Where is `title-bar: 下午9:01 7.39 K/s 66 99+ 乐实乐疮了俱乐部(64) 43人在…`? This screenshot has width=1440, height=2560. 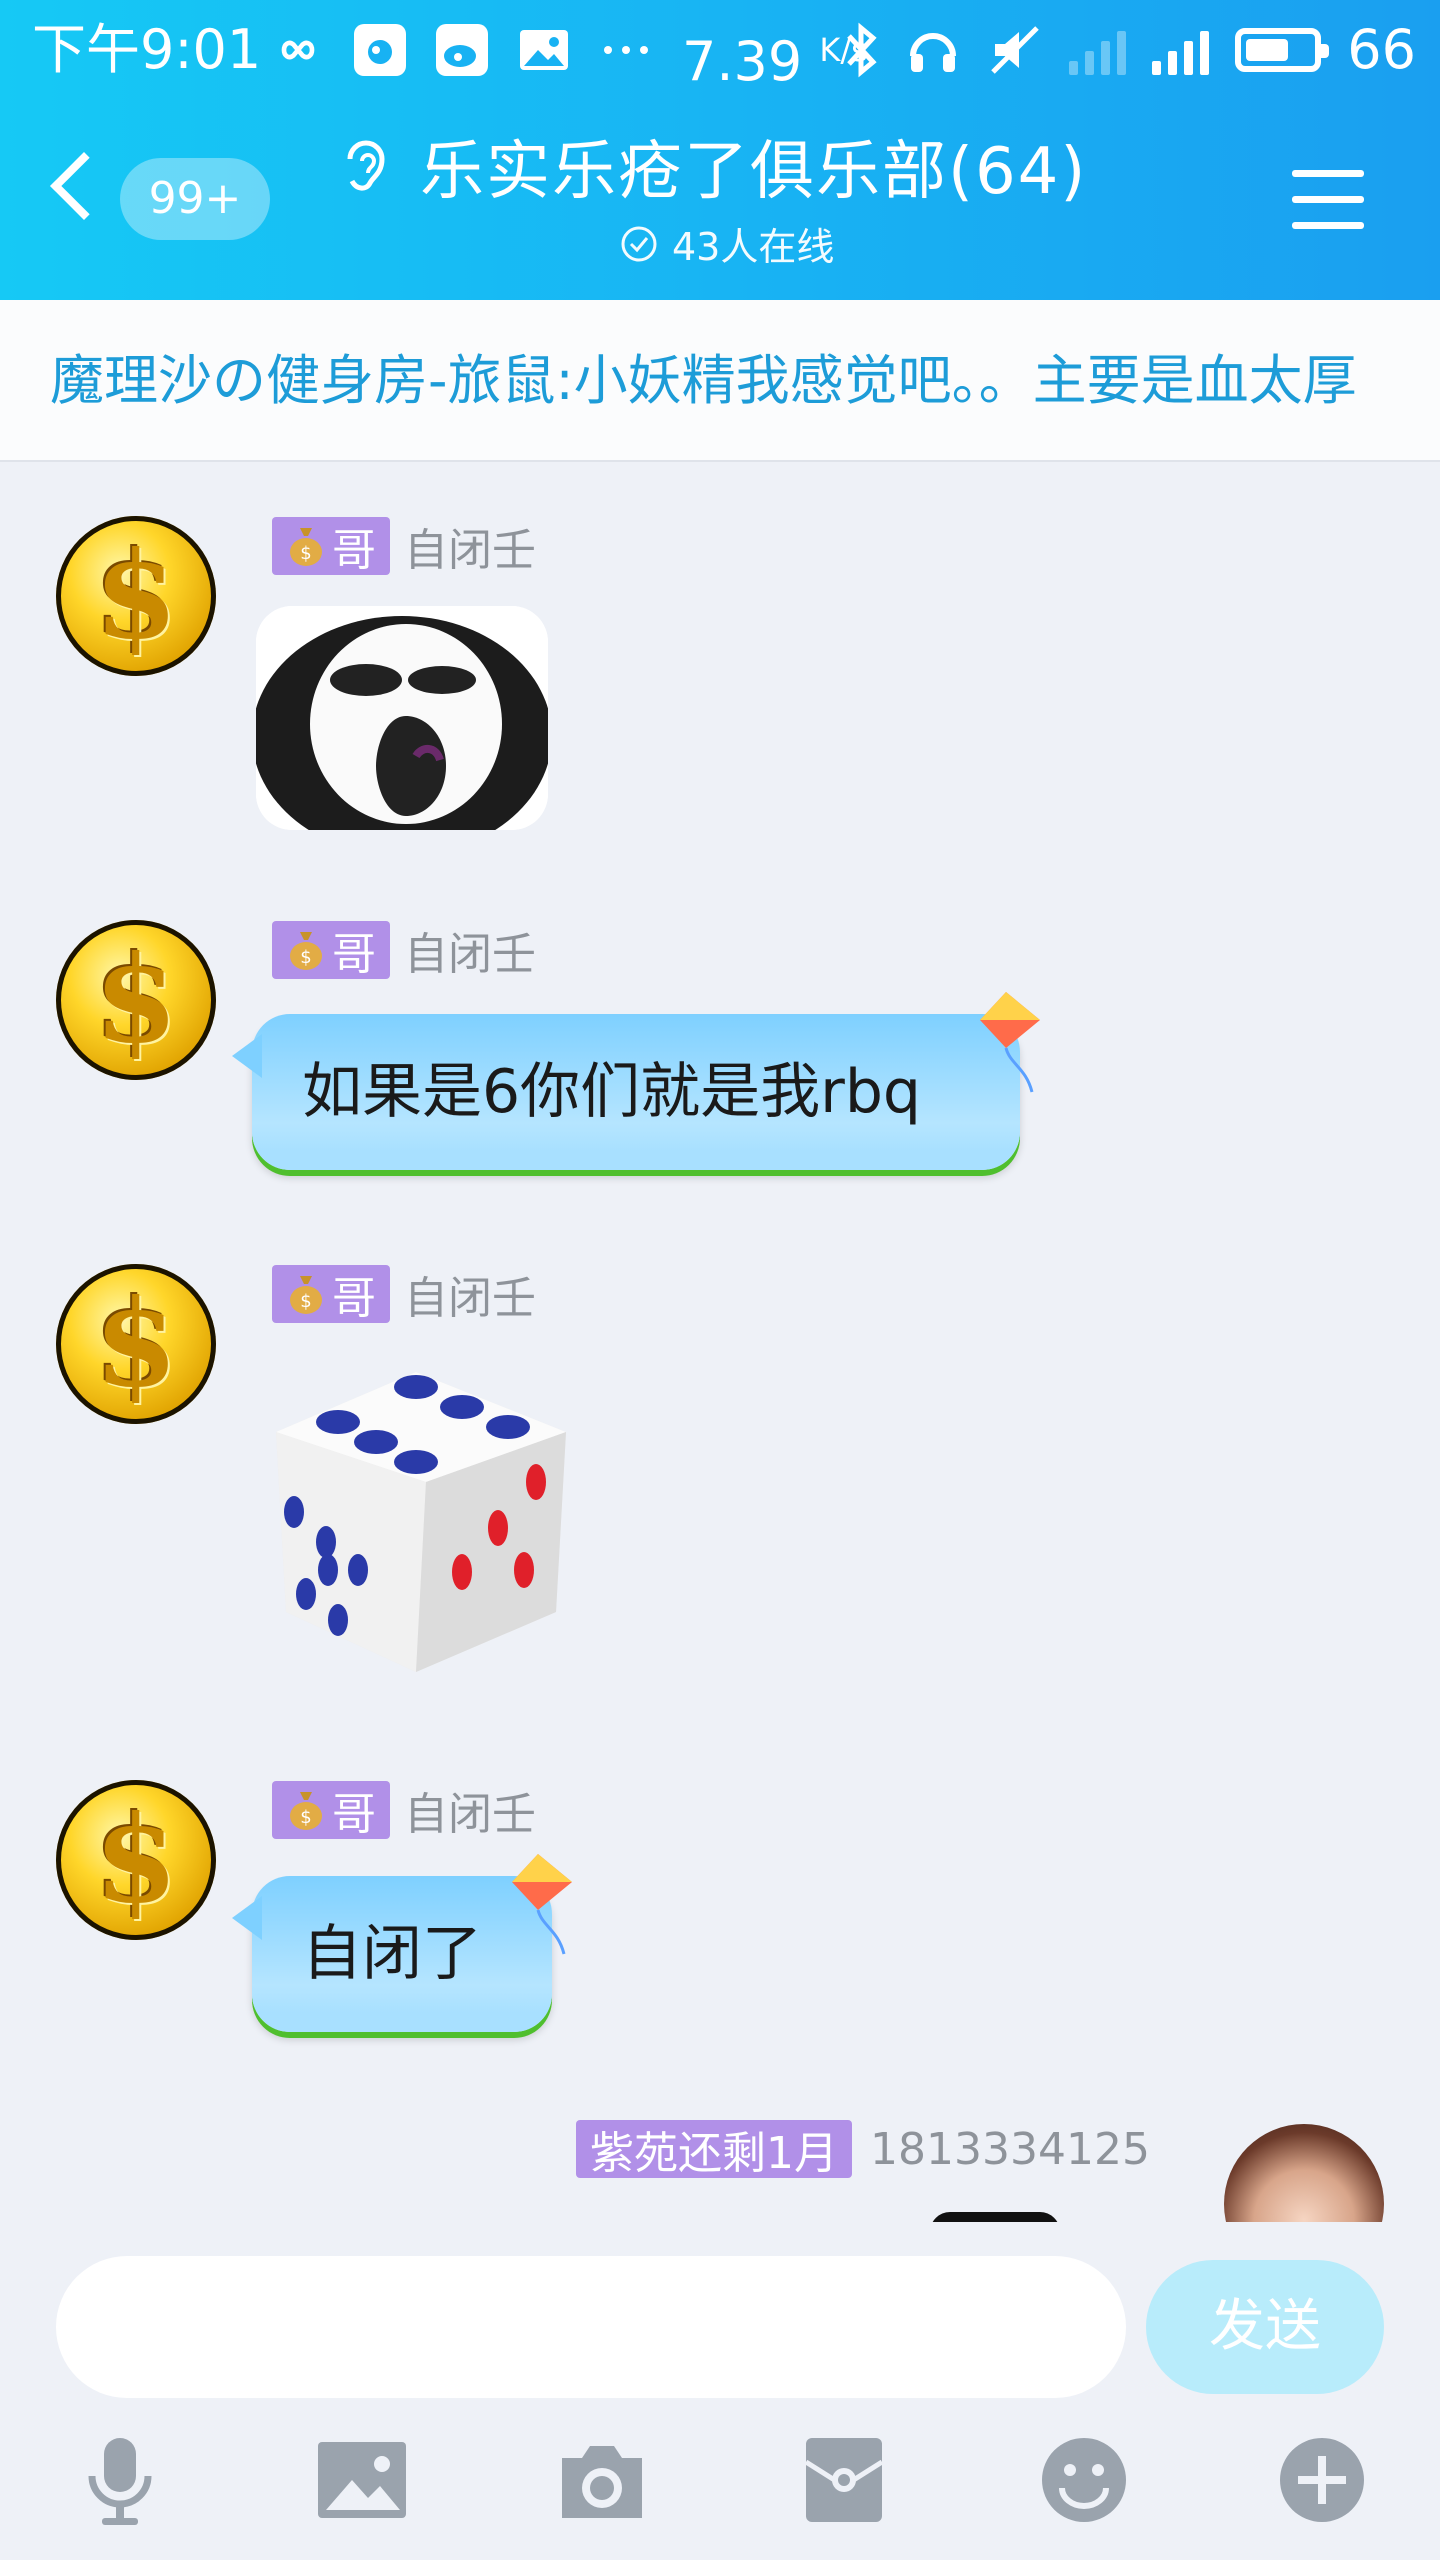
title-bar: 下午9:01 7.39 K/s 66 99+ 乐实乐疮了俱乐部(64) 43人在… is located at coordinates (720, 150).